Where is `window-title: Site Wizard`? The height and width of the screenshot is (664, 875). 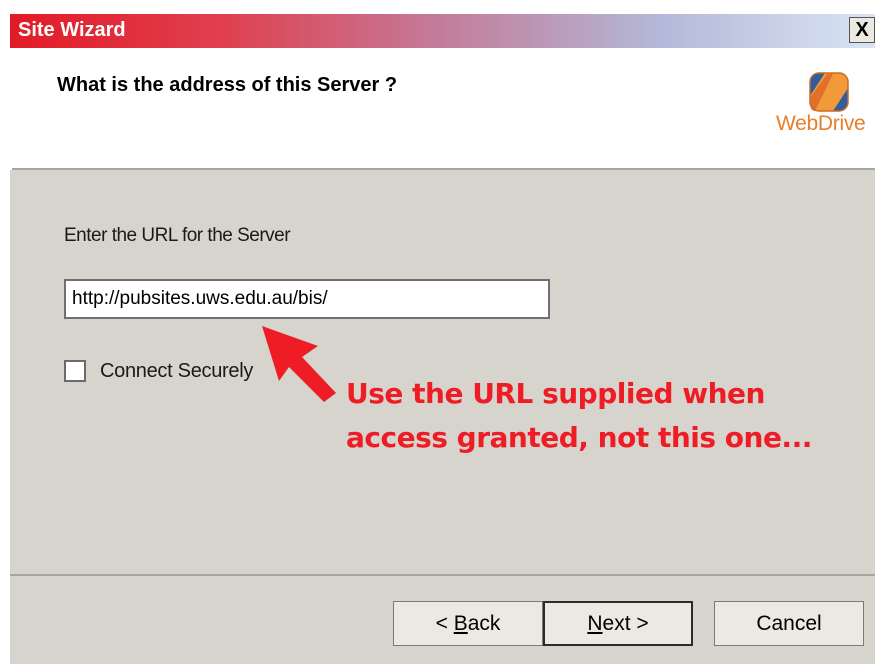 window-title: Site Wizard is located at coordinates (72, 30).